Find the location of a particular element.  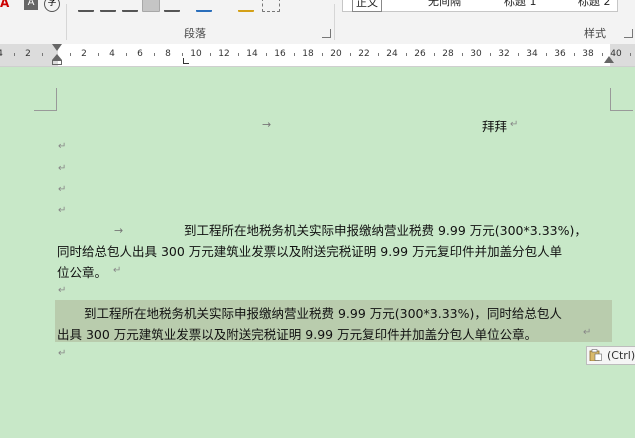

style-normal: 正文 is located at coordinates (367, 6).